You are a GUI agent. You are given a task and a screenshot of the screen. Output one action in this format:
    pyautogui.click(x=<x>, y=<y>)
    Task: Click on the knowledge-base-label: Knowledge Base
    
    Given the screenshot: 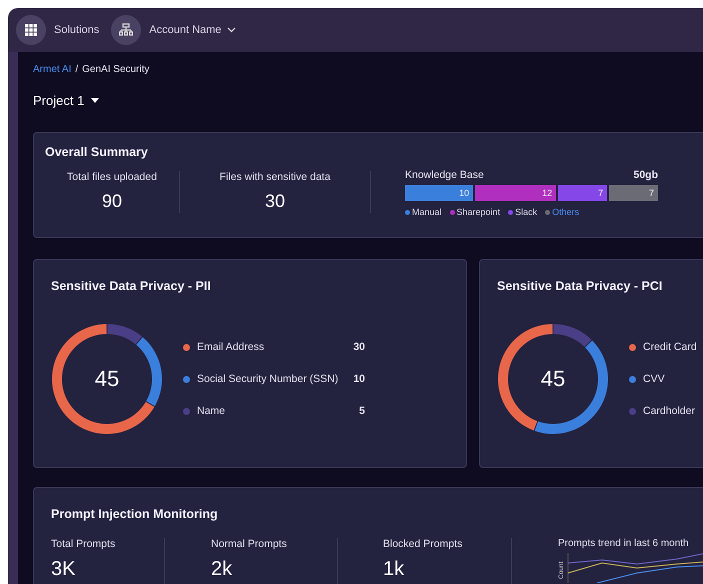 What is the action you would take?
    pyautogui.click(x=444, y=175)
    